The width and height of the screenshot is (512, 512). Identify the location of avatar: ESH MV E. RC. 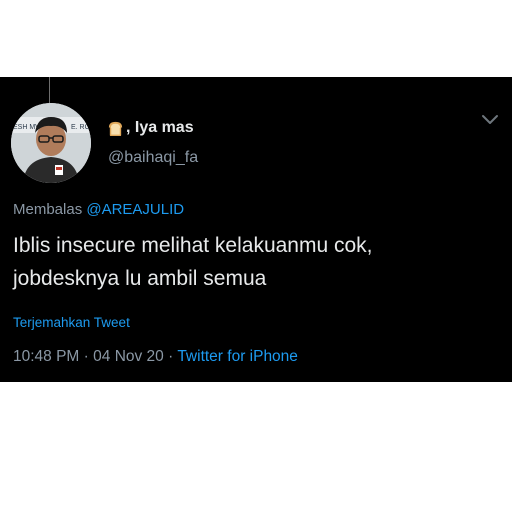
(51, 143).